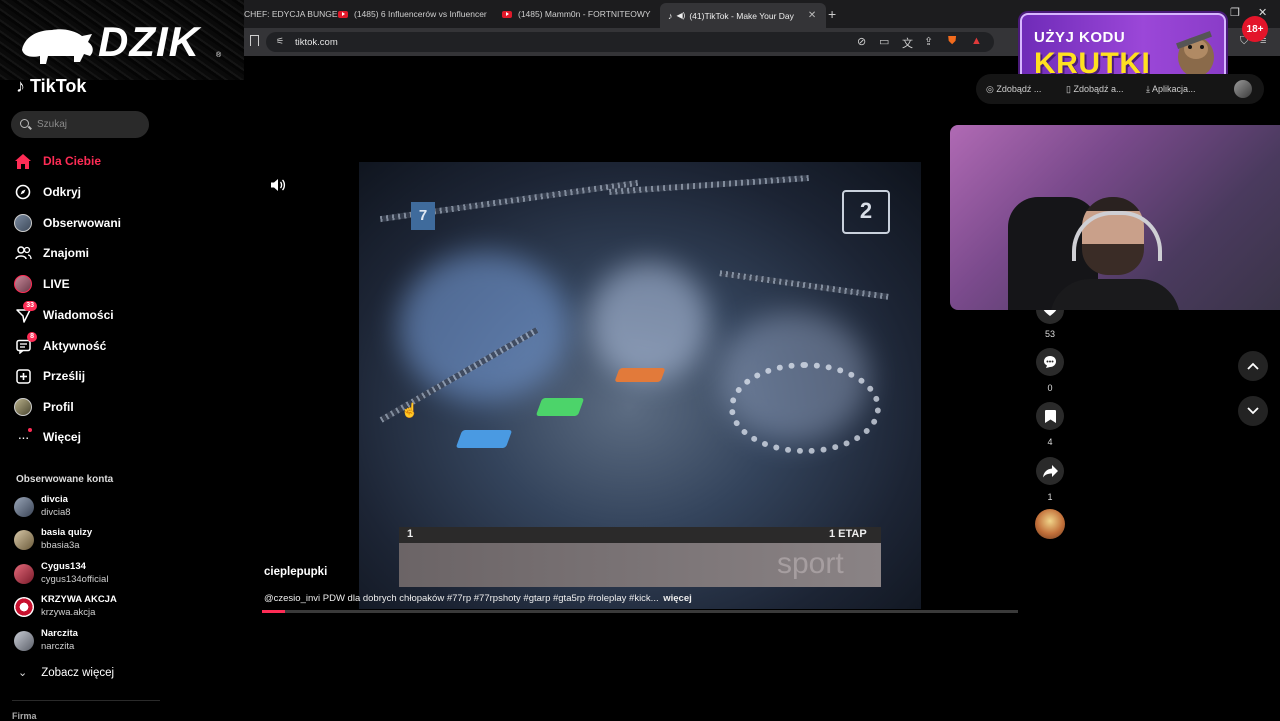  Describe the element at coordinates (114, 641) in the screenshot. I see `followed-account: Narczita narczita` at that location.